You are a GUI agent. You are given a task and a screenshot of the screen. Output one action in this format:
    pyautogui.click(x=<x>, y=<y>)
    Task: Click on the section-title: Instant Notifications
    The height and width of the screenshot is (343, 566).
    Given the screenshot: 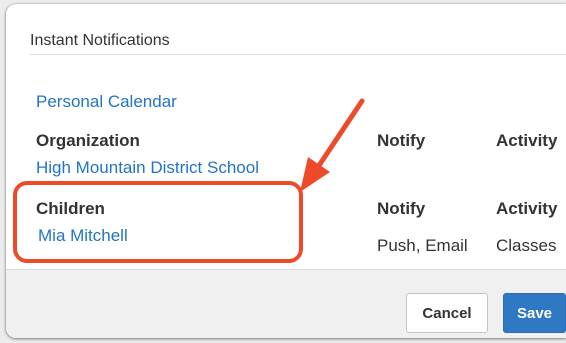 What is the action you would take?
    pyautogui.click(x=100, y=40)
    